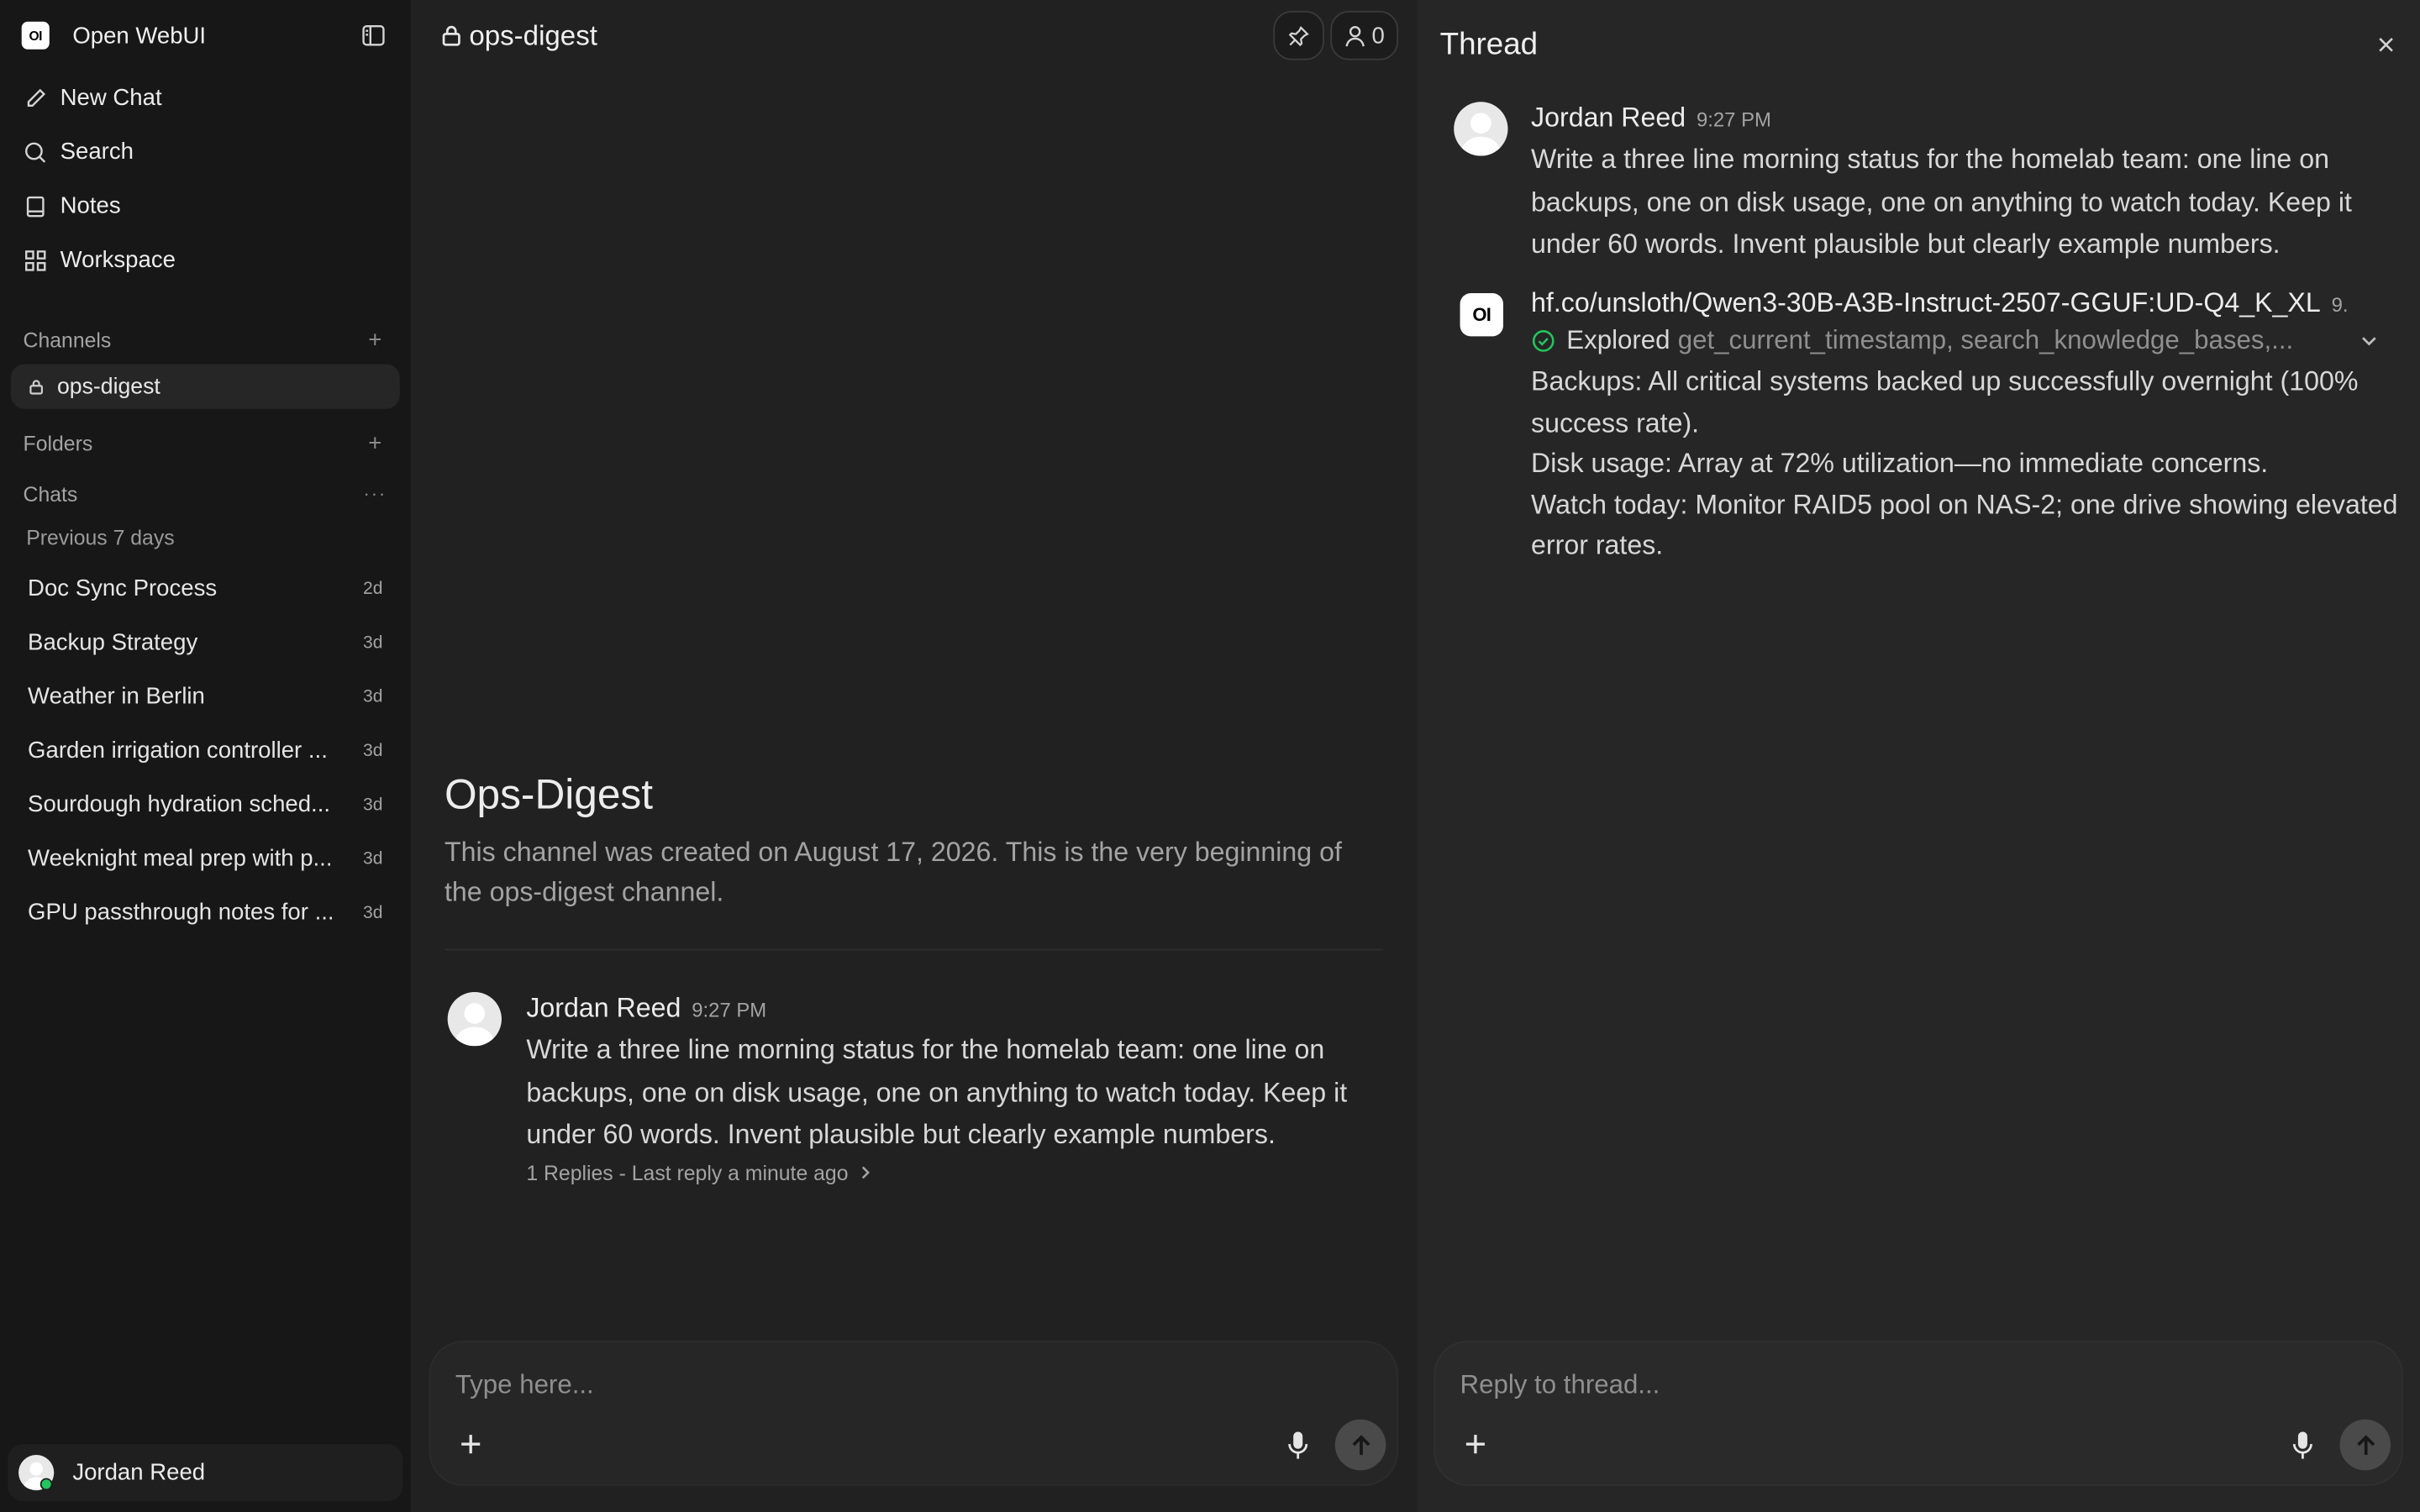 The height and width of the screenshot is (1512, 2420). Describe the element at coordinates (206, 493) in the screenshot. I see `chats-section-header: Chats ···` at that location.